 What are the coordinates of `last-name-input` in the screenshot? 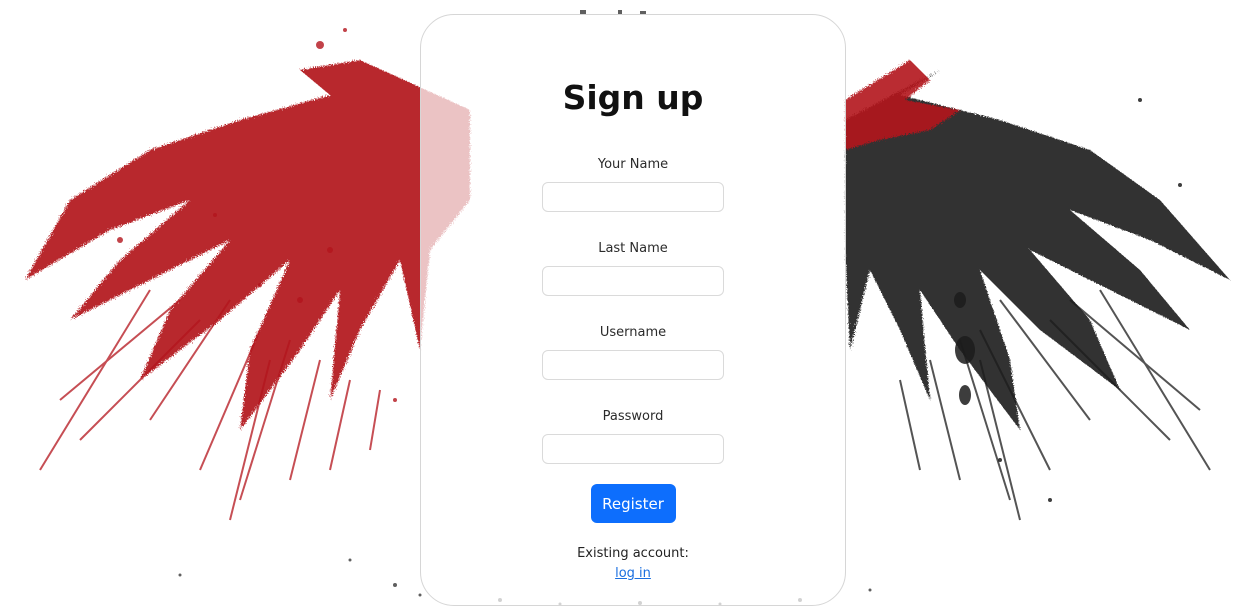 It's located at (633, 281).